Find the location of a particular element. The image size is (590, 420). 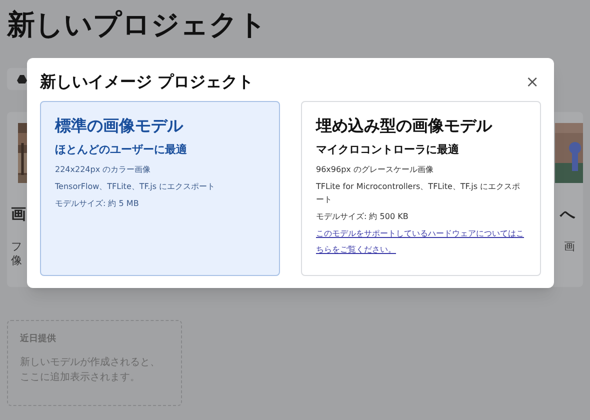

option-detail: TFLite for Microcontrollers、TFLite、TF.js にエクスポート is located at coordinates (419, 193).